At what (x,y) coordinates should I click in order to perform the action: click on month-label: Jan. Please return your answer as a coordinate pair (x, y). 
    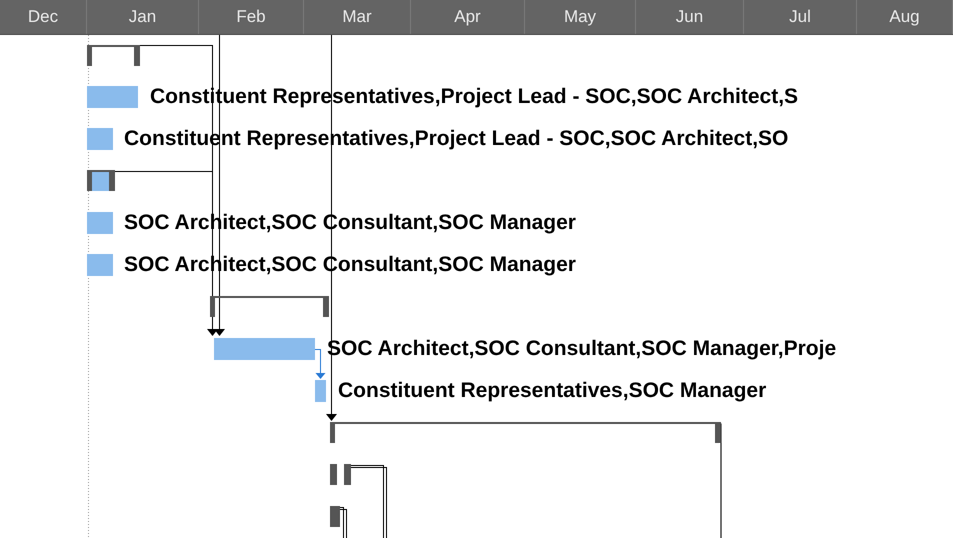
    Looking at the image, I should click on (143, 17).